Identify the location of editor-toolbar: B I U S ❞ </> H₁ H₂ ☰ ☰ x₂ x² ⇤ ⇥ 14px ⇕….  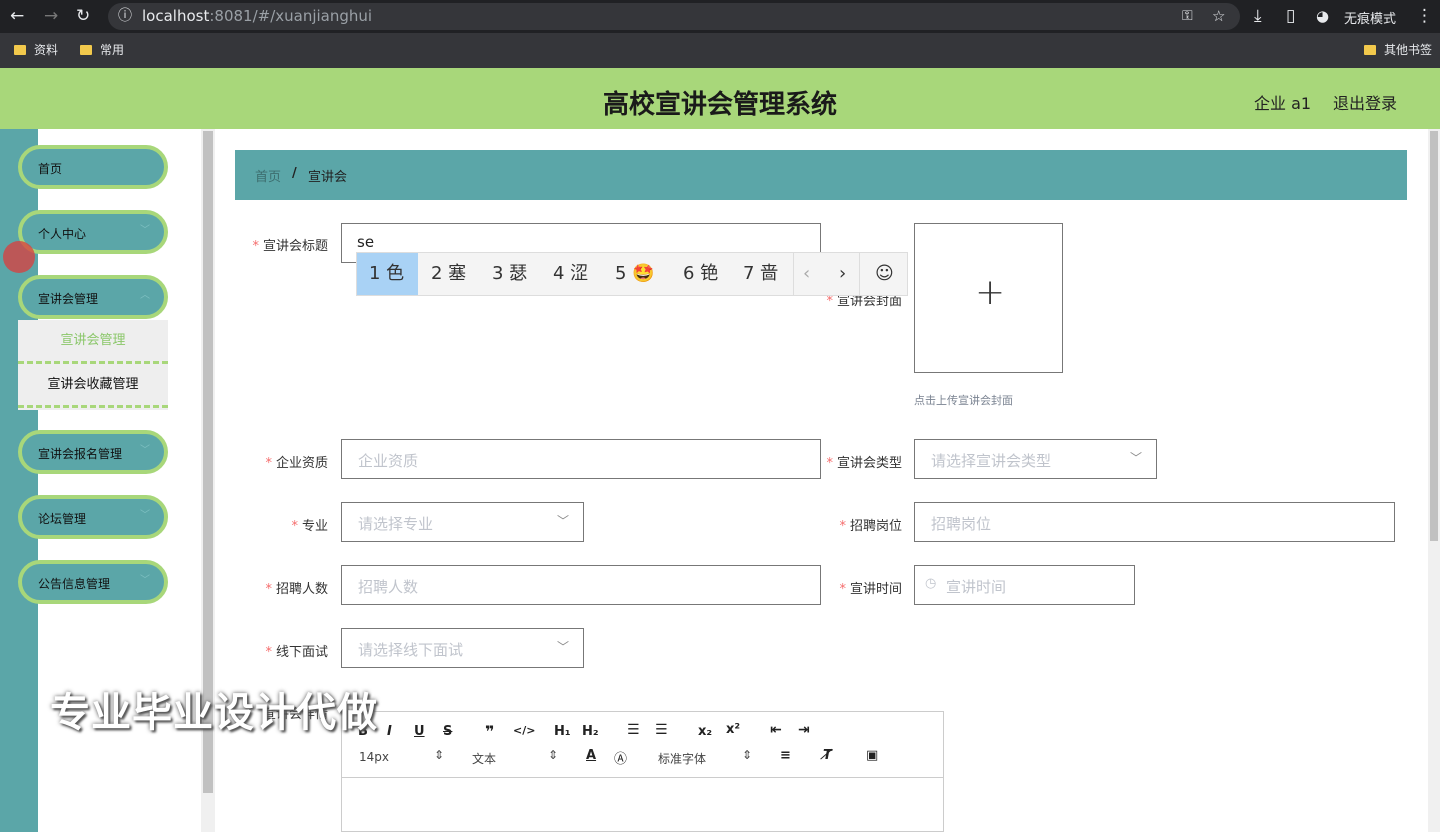
(642, 745).